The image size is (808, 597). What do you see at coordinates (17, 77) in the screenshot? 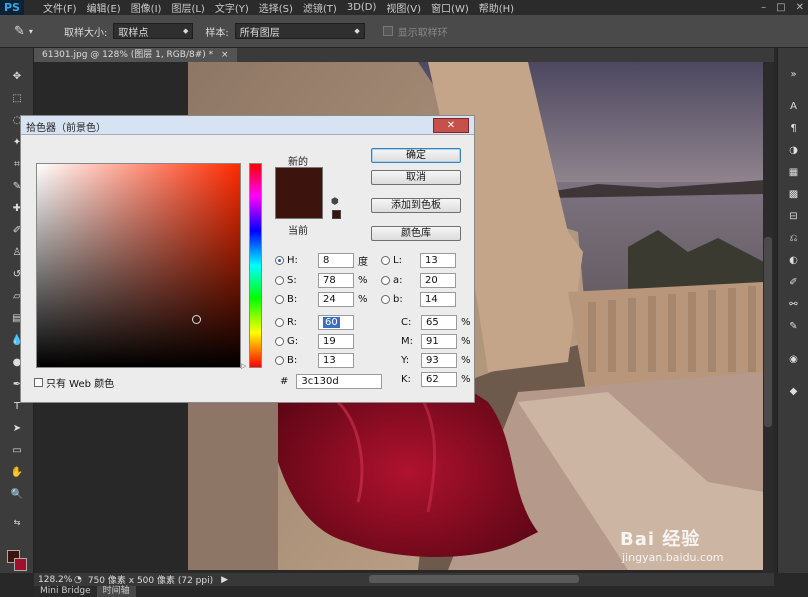
I see `move-tool-icon: ✥` at bounding box center [17, 77].